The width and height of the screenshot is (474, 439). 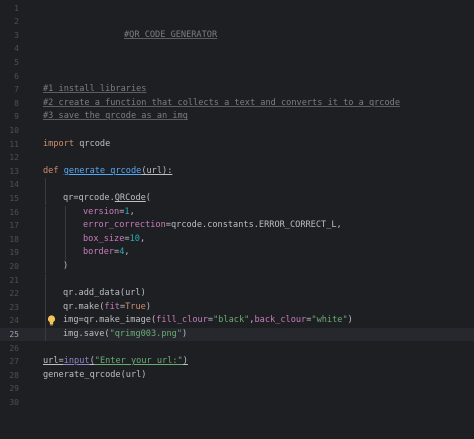 I want to click on code-token: fill_clour, so click(x=182, y=320).